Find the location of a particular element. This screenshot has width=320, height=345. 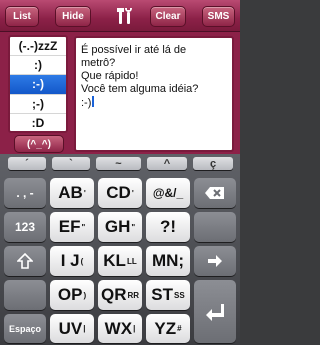

emoticon-item: ;-) is located at coordinates (38, 104).